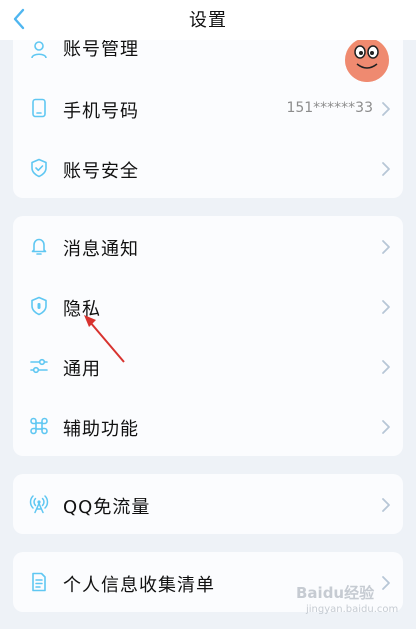 The height and width of the screenshot is (629, 416). What do you see at coordinates (101, 111) in the screenshot?
I see `phone-number-label: 手机号码` at bounding box center [101, 111].